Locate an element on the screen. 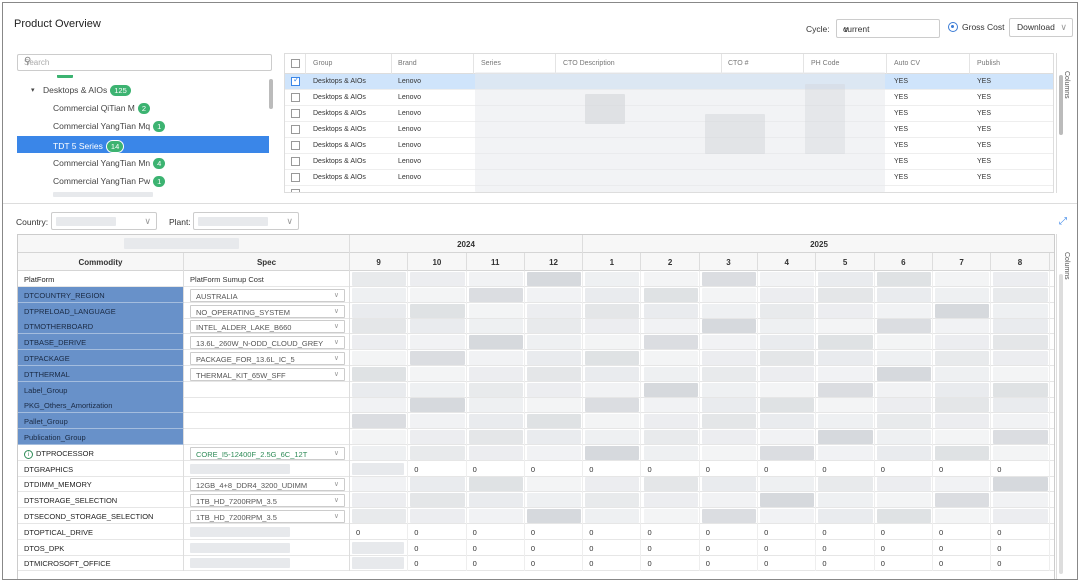 Image resolution: width=1080 pixels, height=582 pixels. month-header: 2 is located at coordinates (671, 262).